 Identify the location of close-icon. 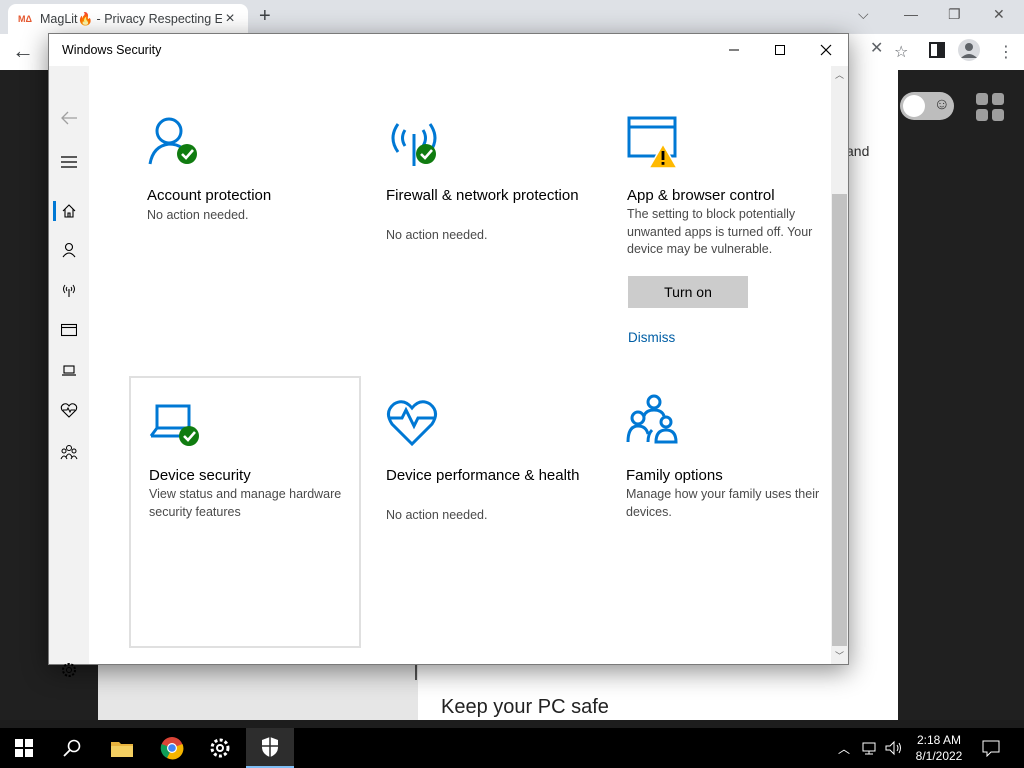
(826, 50).